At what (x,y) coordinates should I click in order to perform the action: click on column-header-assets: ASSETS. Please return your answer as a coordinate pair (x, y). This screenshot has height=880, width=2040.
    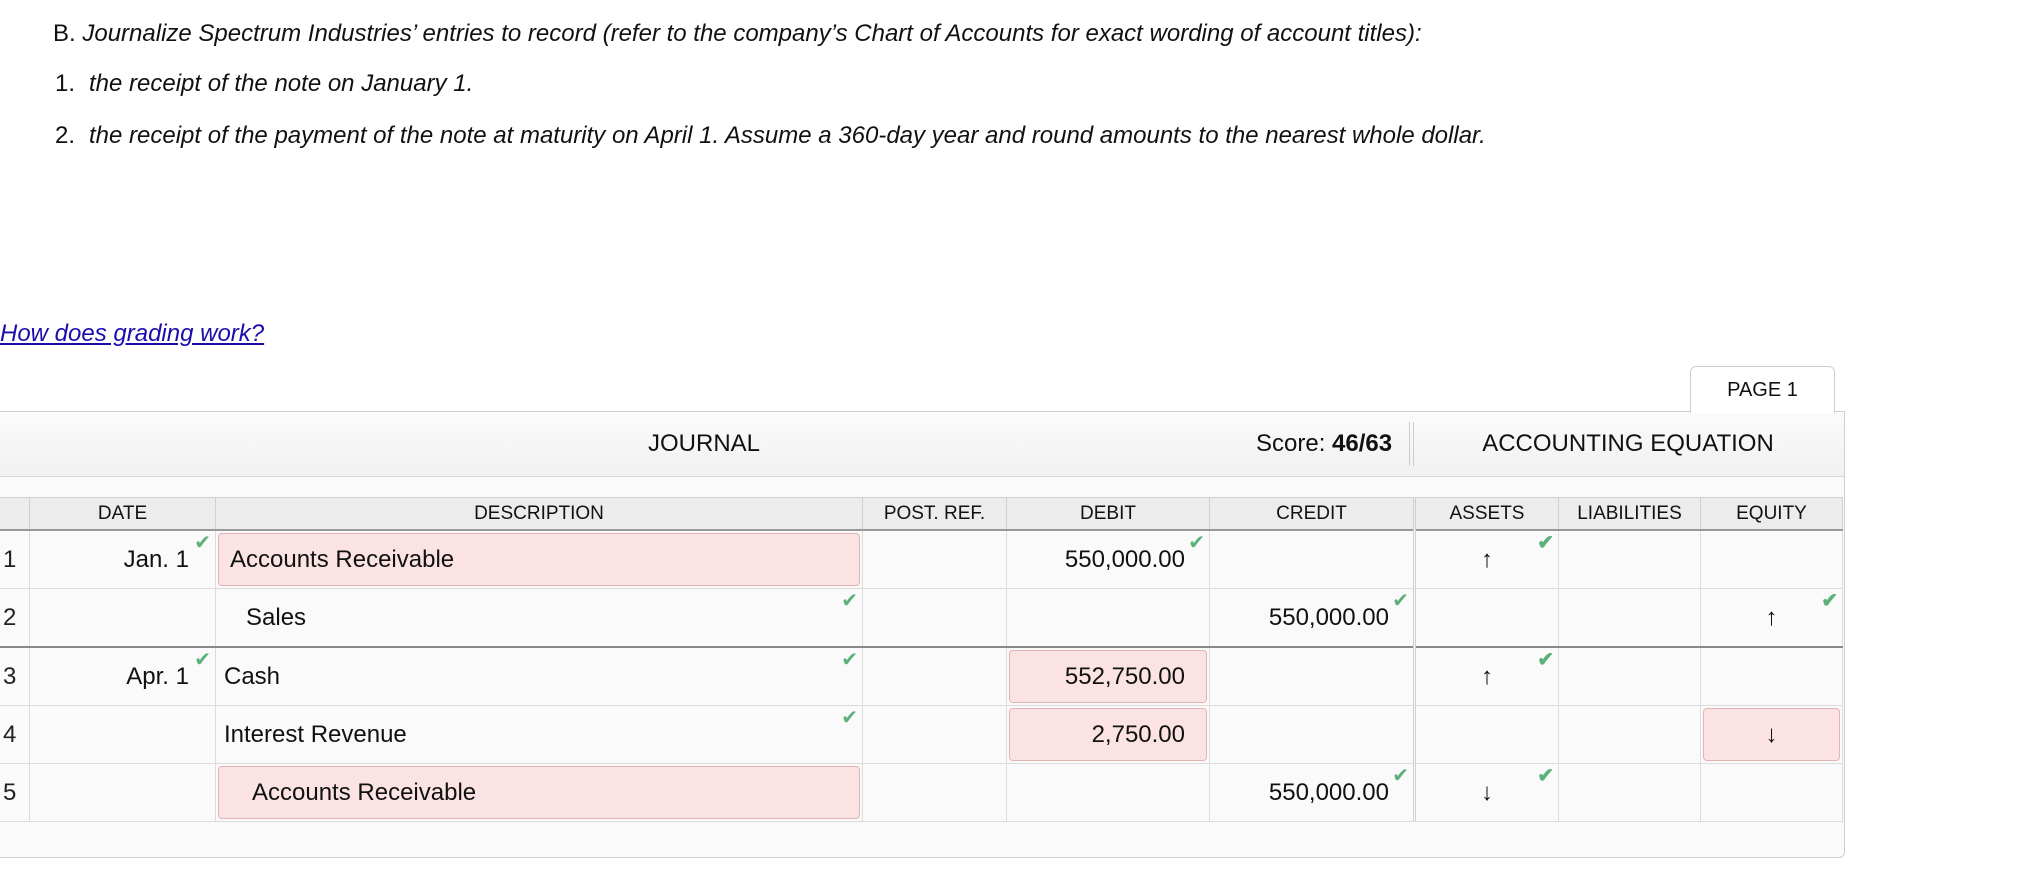
    Looking at the image, I should click on (1486, 514).